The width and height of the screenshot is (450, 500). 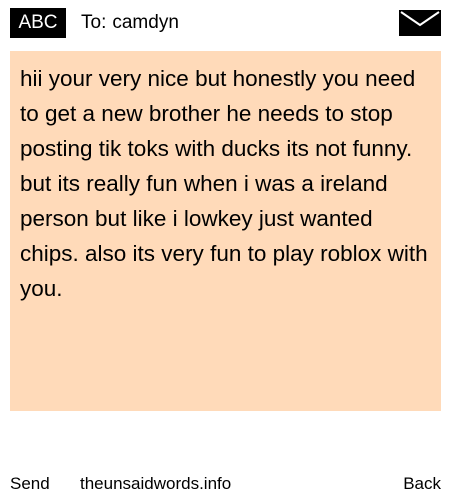 I want to click on softkey-bar: Send theunsaidwords.info Back, so click(x=225, y=484).